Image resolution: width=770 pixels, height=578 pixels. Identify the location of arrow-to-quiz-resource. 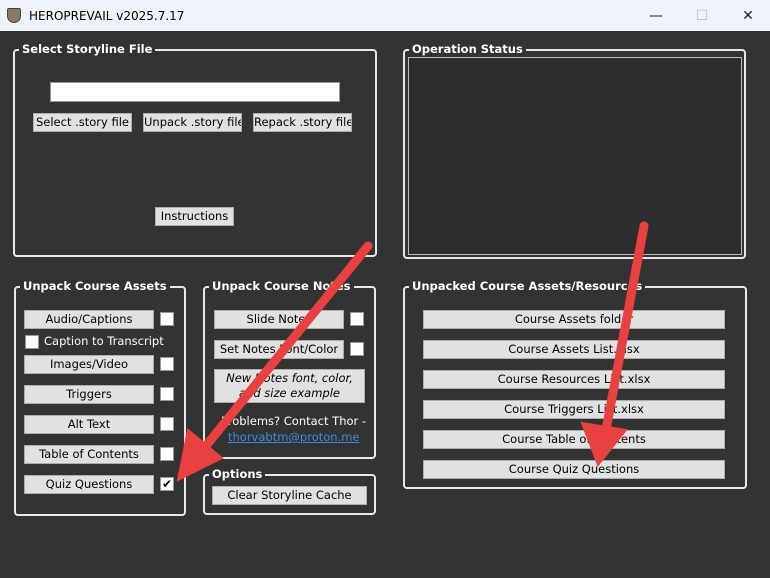
(625, 328).